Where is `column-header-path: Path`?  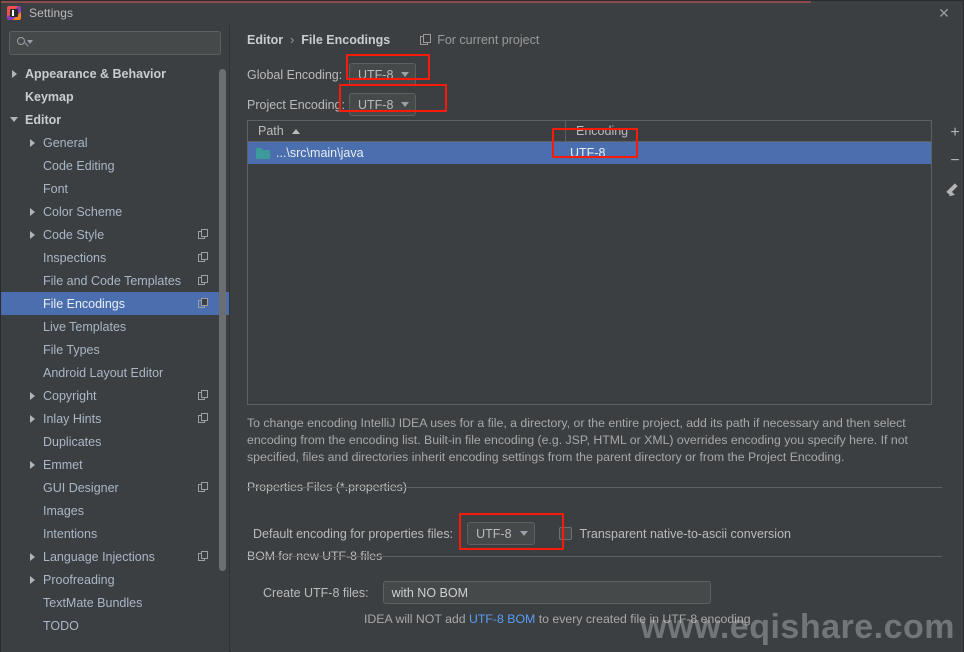
column-header-path: Path is located at coordinates (407, 131).